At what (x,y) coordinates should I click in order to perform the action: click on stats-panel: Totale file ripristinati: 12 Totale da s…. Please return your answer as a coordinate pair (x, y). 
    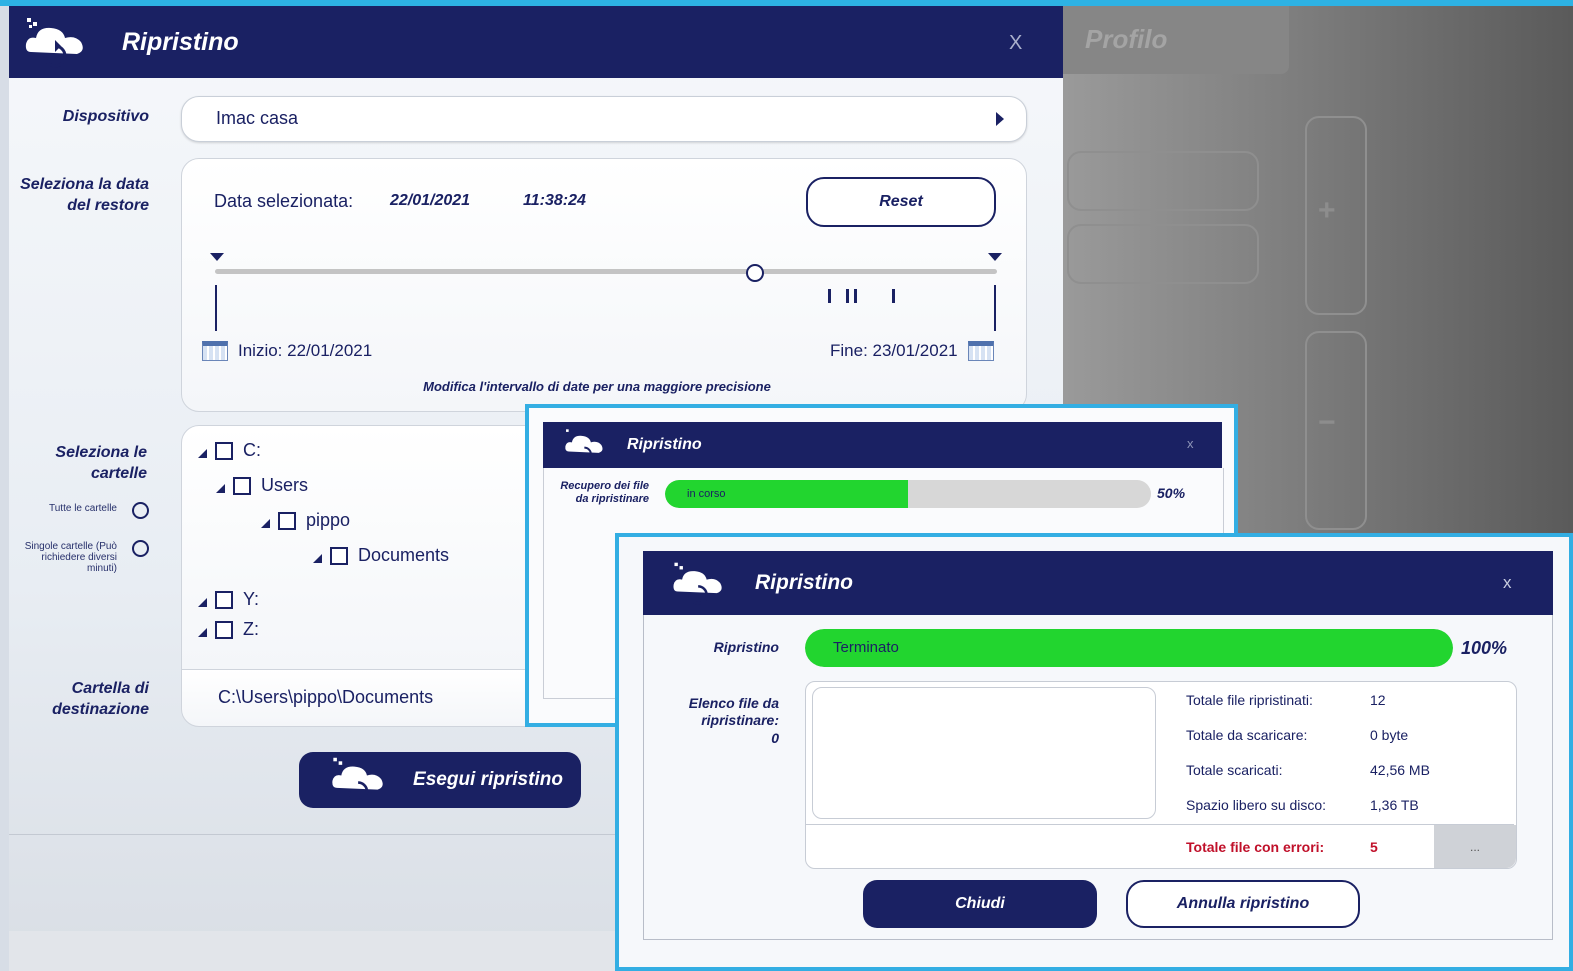
    Looking at the image, I should click on (1161, 775).